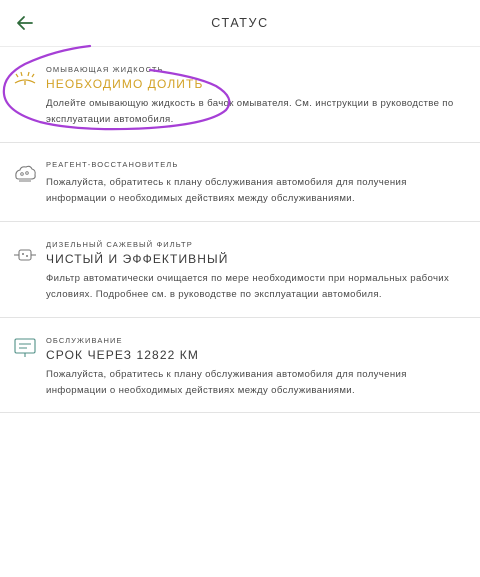  I want to click on item-status: НЕОБХОДИМО ДОЛИТЬ, so click(125, 84).